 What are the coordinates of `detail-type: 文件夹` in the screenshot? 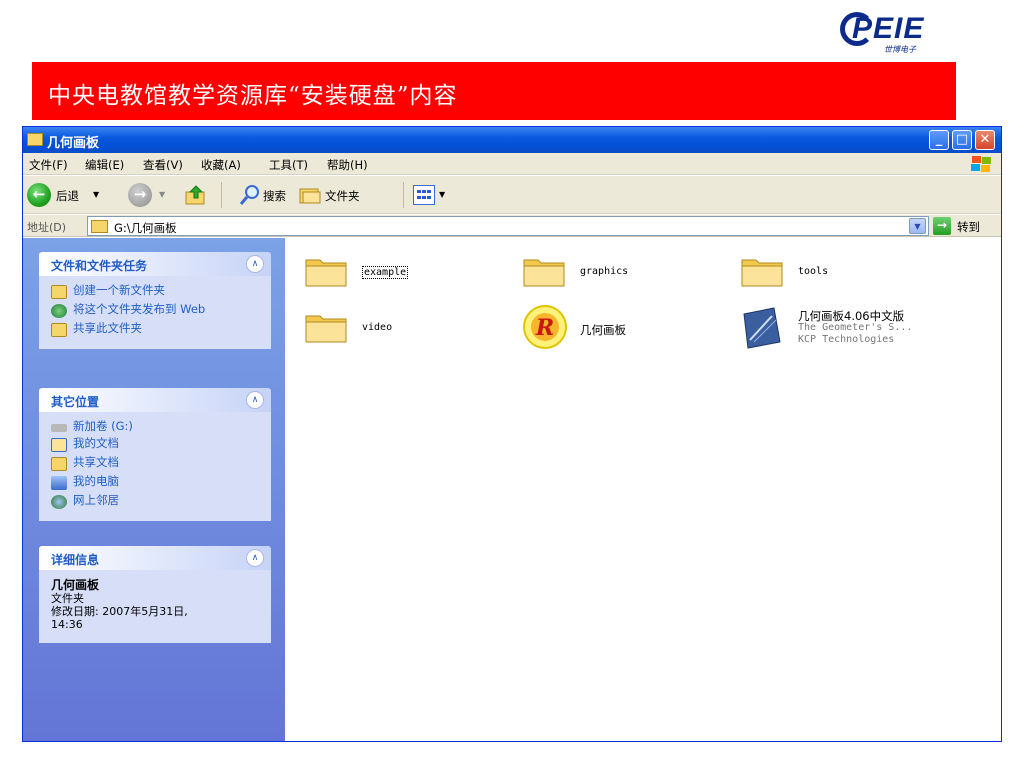 It's located at (67, 598).